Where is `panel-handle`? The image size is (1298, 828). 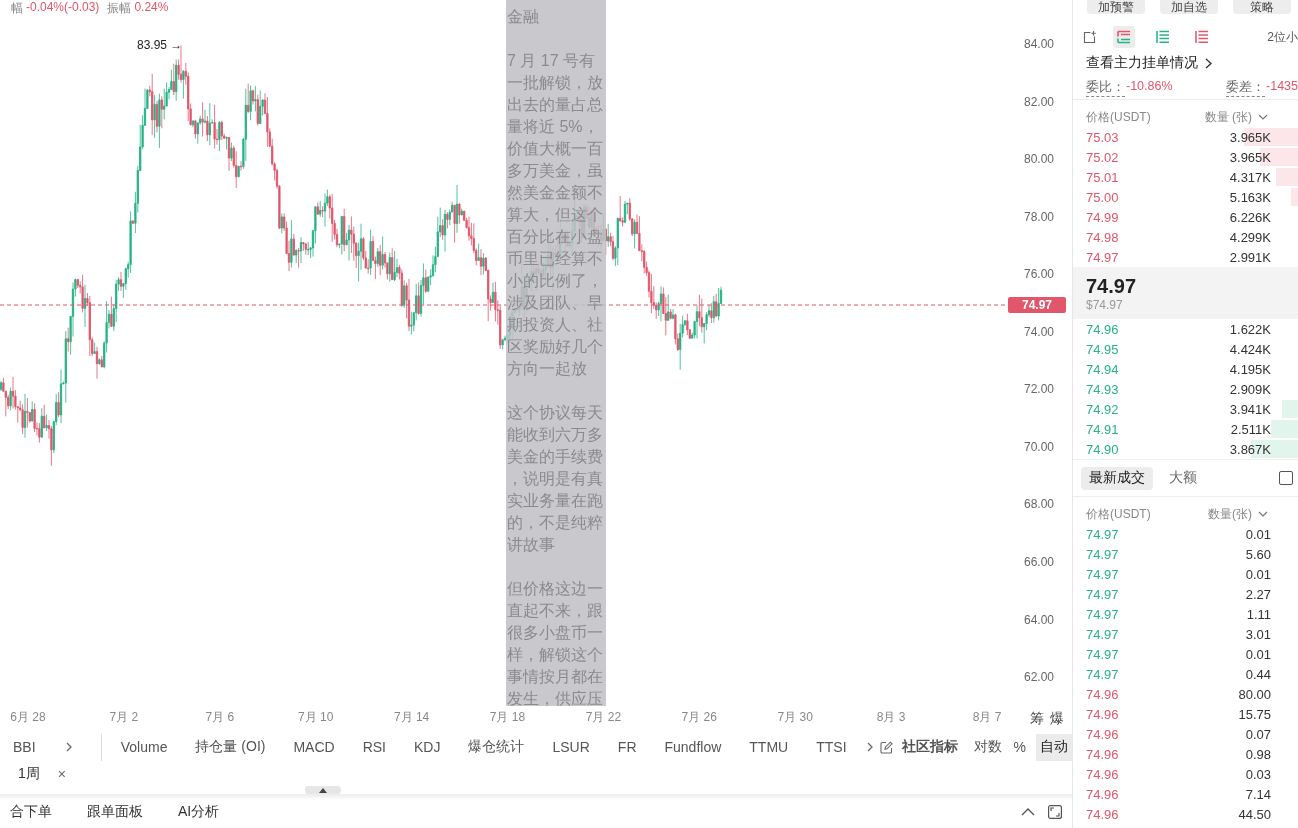
panel-handle is located at coordinates (323, 790).